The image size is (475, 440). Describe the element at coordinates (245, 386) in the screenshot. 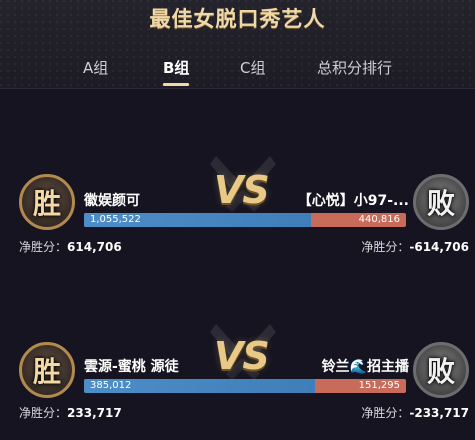

I see `vote-bar: 385,012 151,295` at that location.